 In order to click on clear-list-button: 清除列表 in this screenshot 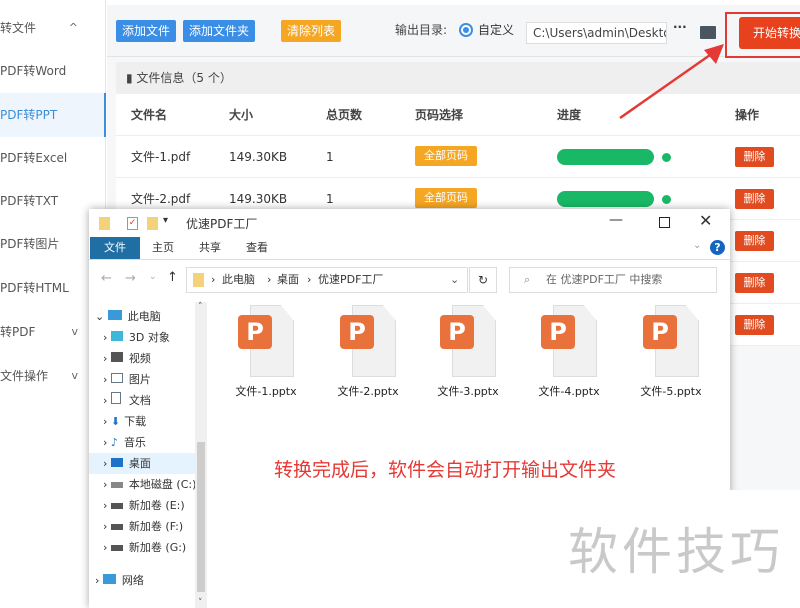, I will do `click(311, 31)`.